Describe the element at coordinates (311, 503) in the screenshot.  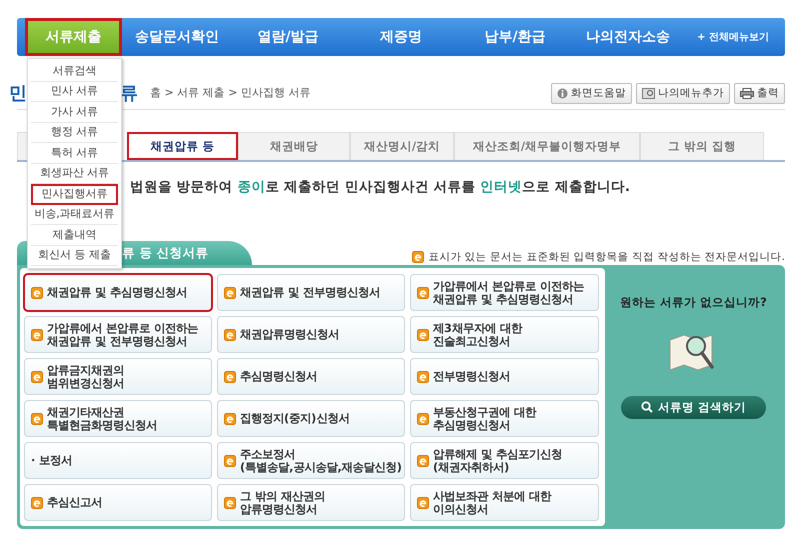
I see `document-button: 그 밖의 재산권의 압류명령신청서` at that location.